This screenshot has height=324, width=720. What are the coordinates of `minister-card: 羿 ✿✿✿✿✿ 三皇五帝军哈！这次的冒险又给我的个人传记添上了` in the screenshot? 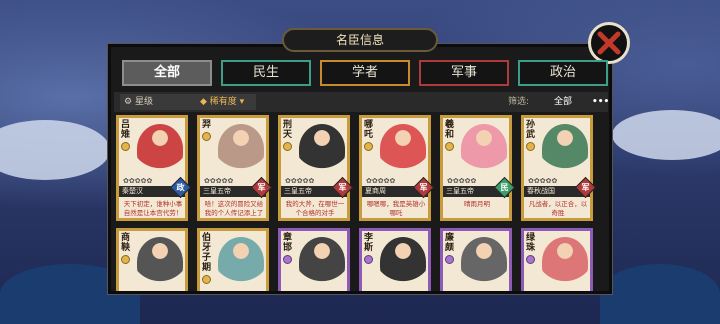 It's located at (235, 168).